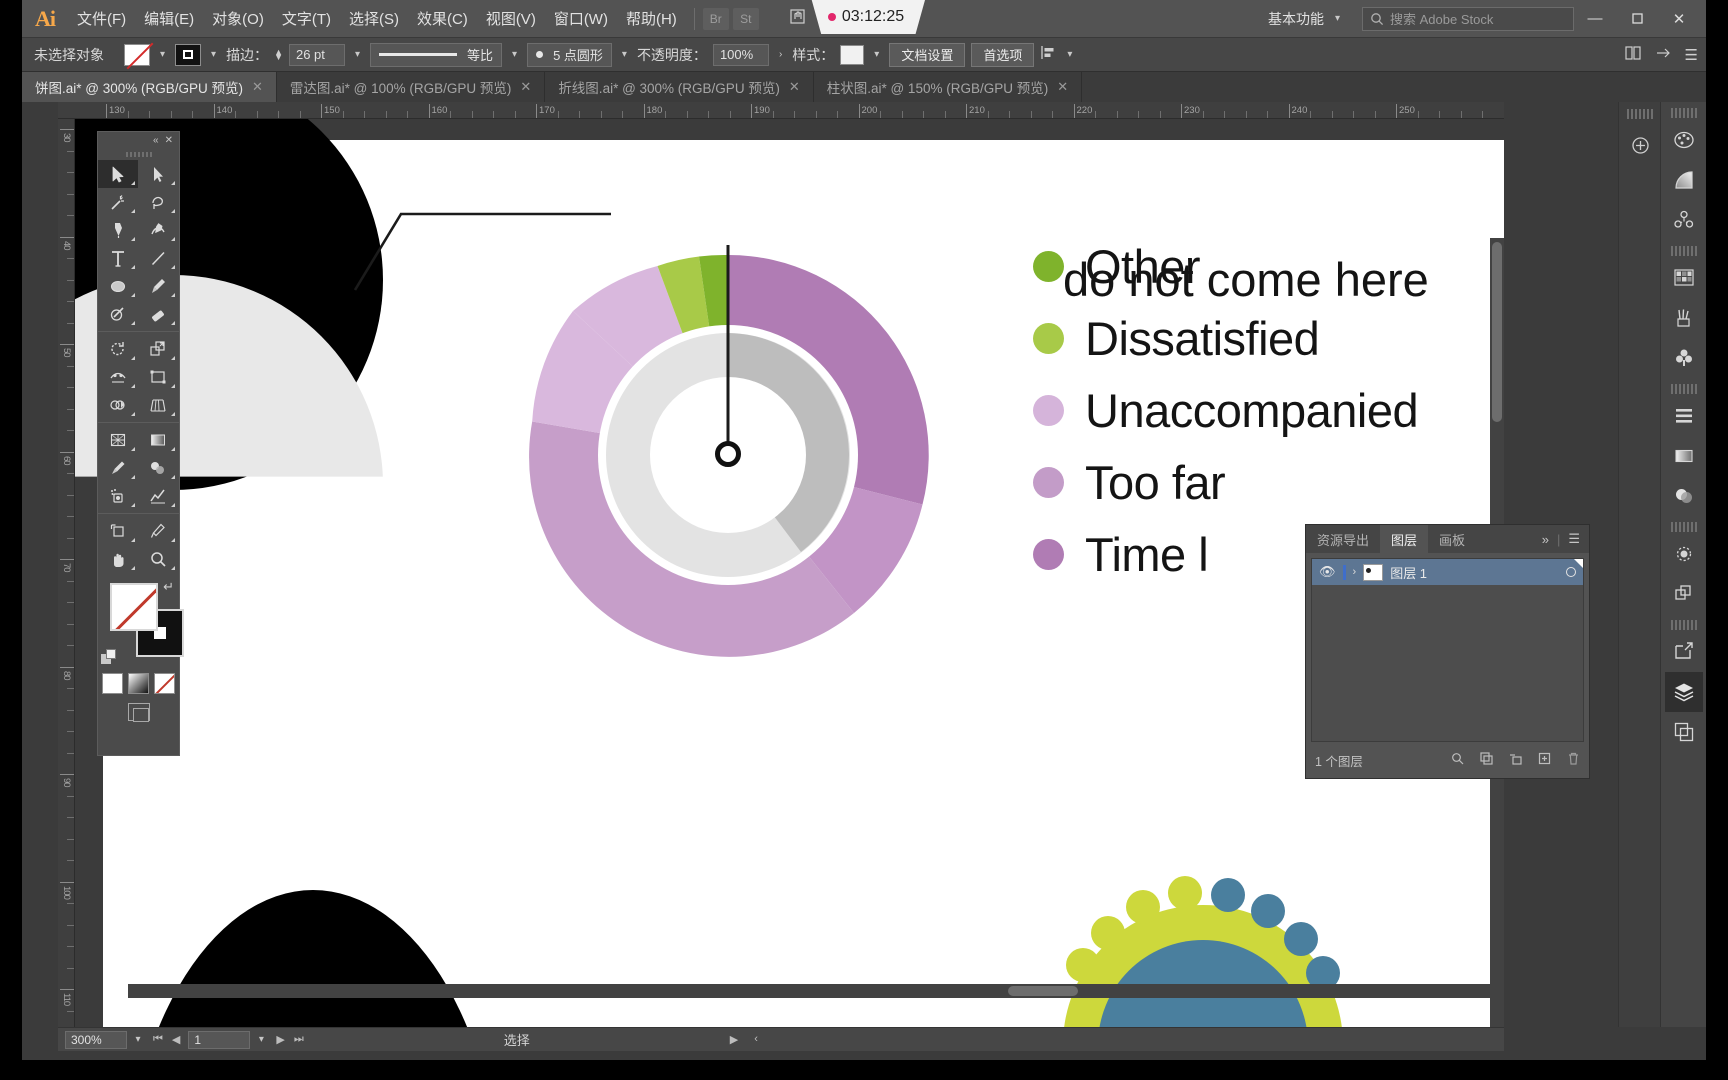 Image resolution: width=1728 pixels, height=1080 pixels. What do you see at coordinates (876, 54) in the screenshot?
I see `style-chevron-down-icon: ▾` at bounding box center [876, 54].